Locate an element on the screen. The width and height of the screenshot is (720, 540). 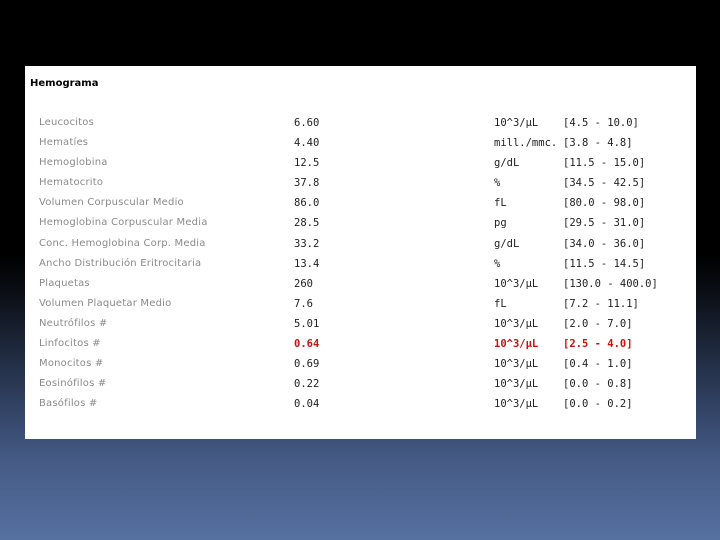
test-name: Ancho Distribución Eritrocitaria is located at coordinates (120, 263).